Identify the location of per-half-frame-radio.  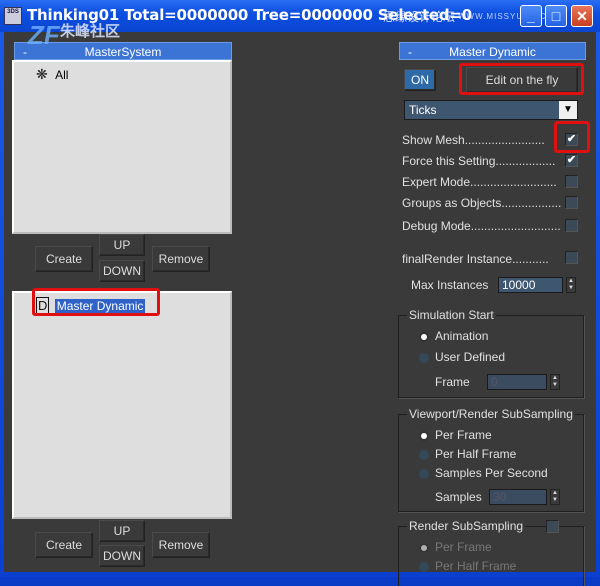
(424, 455).